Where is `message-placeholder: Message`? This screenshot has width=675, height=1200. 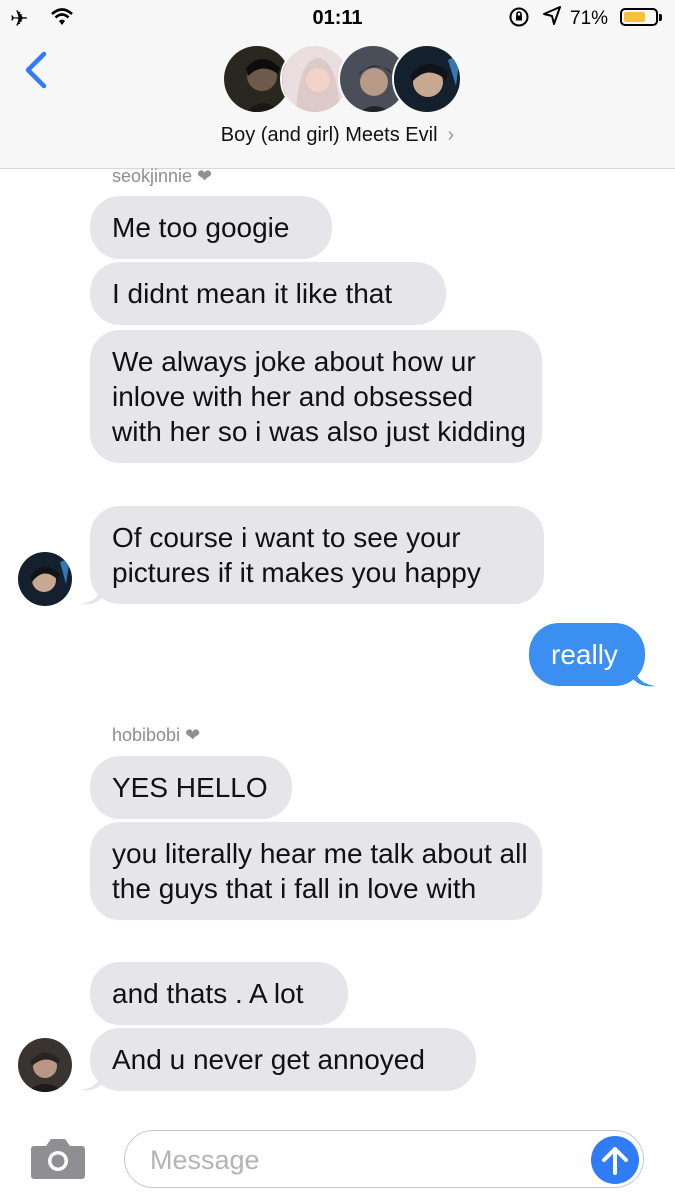
message-placeholder: Message is located at coordinates (205, 1160).